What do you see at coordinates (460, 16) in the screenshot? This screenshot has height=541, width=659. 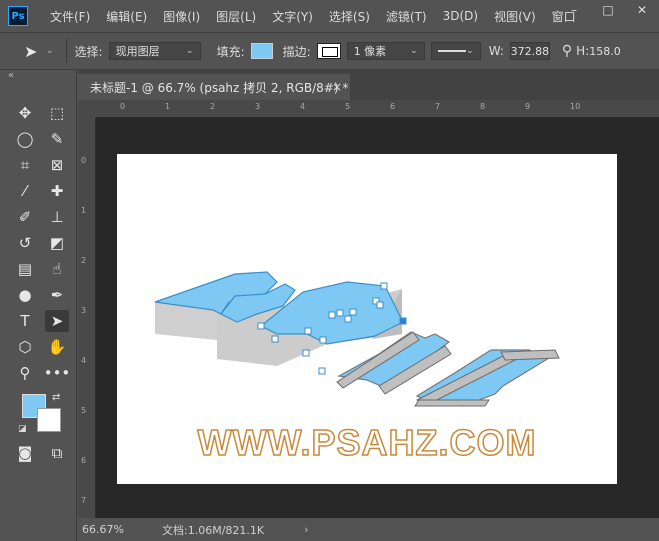 I see `menu-3d: 3D(D)` at bounding box center [460, 16].